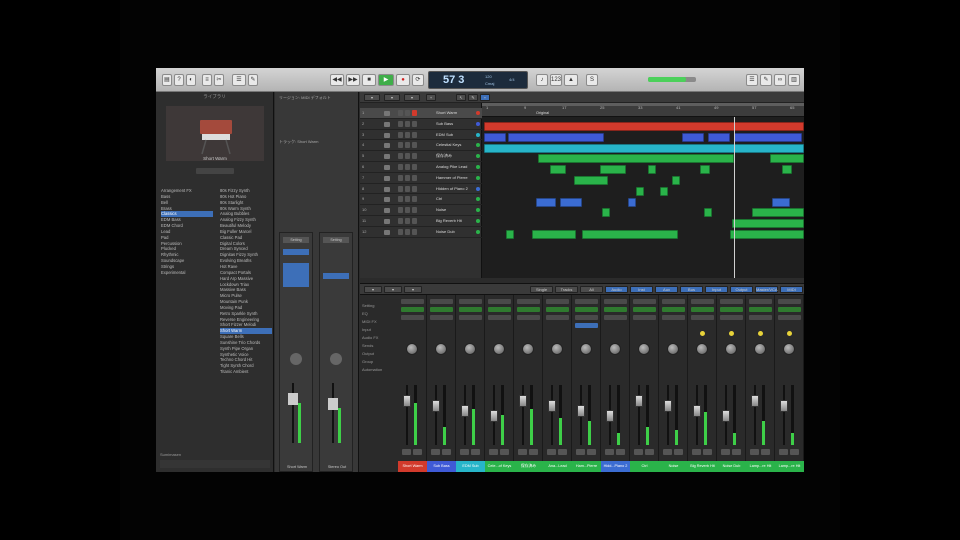 This screenshot has height=540, width=960. What do you see at coordinates (403, 80) in the screenshot?
I see `record-button: ●` at bounding box center [403, 80].